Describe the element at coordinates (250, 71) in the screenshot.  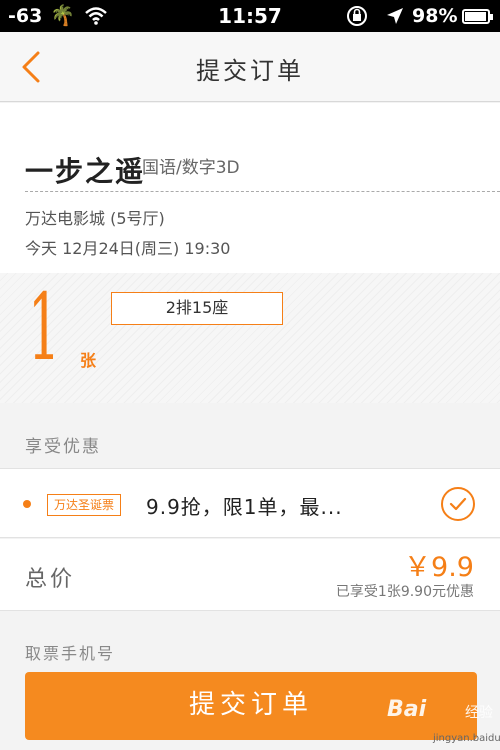
I see `page-title: 提交订单` at that location.